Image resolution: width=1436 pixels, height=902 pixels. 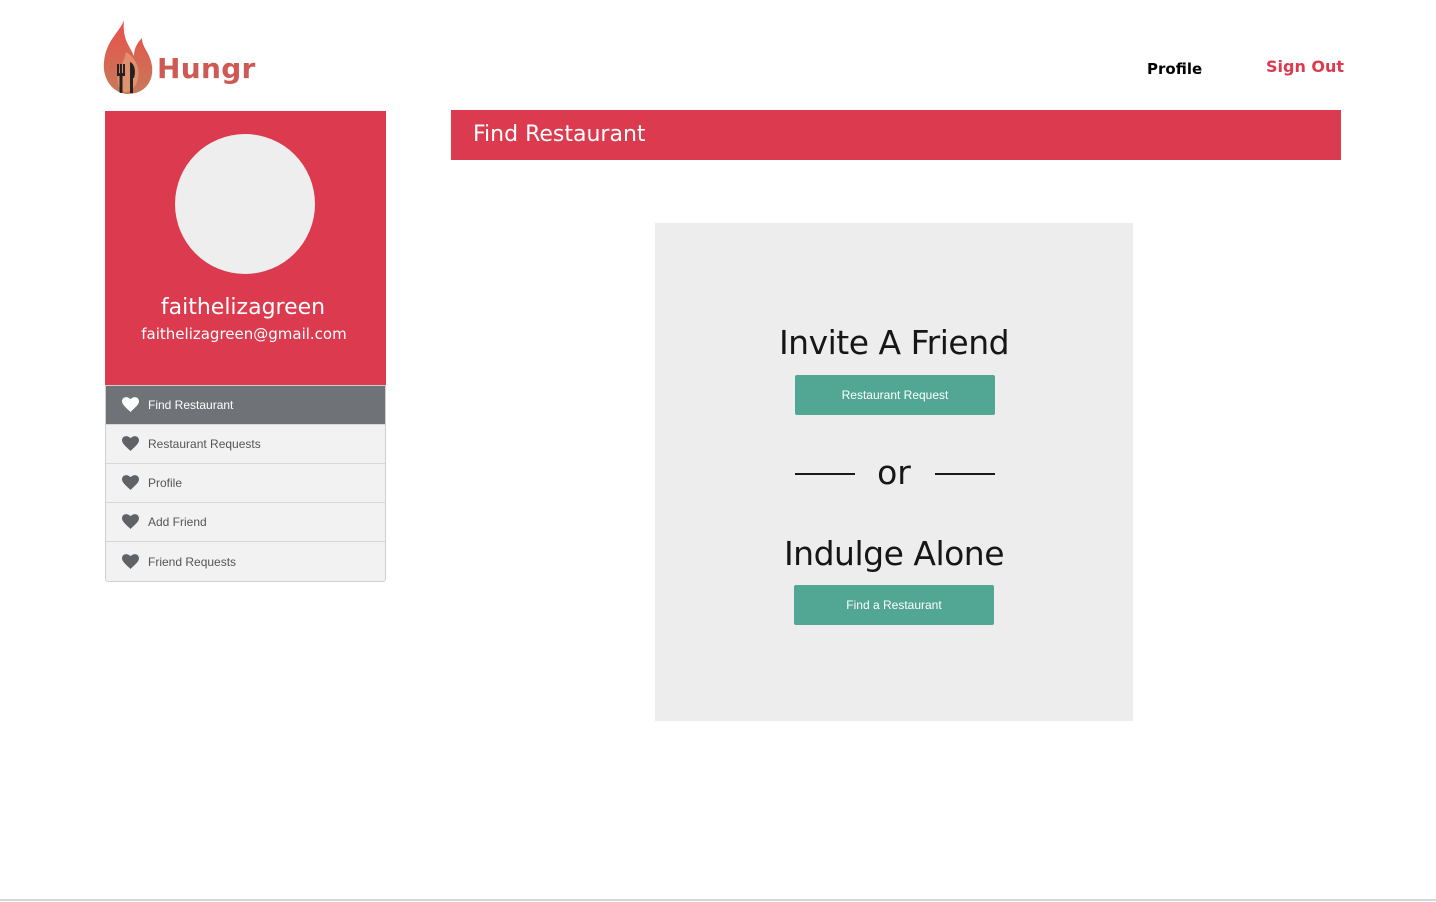 I want to click on page-header-bar: Find Restaurant, so click(x=896, y=135).